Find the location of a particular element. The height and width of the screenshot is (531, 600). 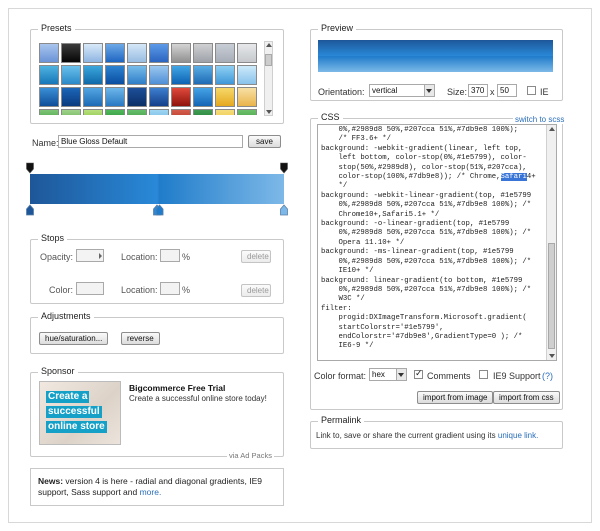

comments-checkbox is located at coordinates (418, 373).